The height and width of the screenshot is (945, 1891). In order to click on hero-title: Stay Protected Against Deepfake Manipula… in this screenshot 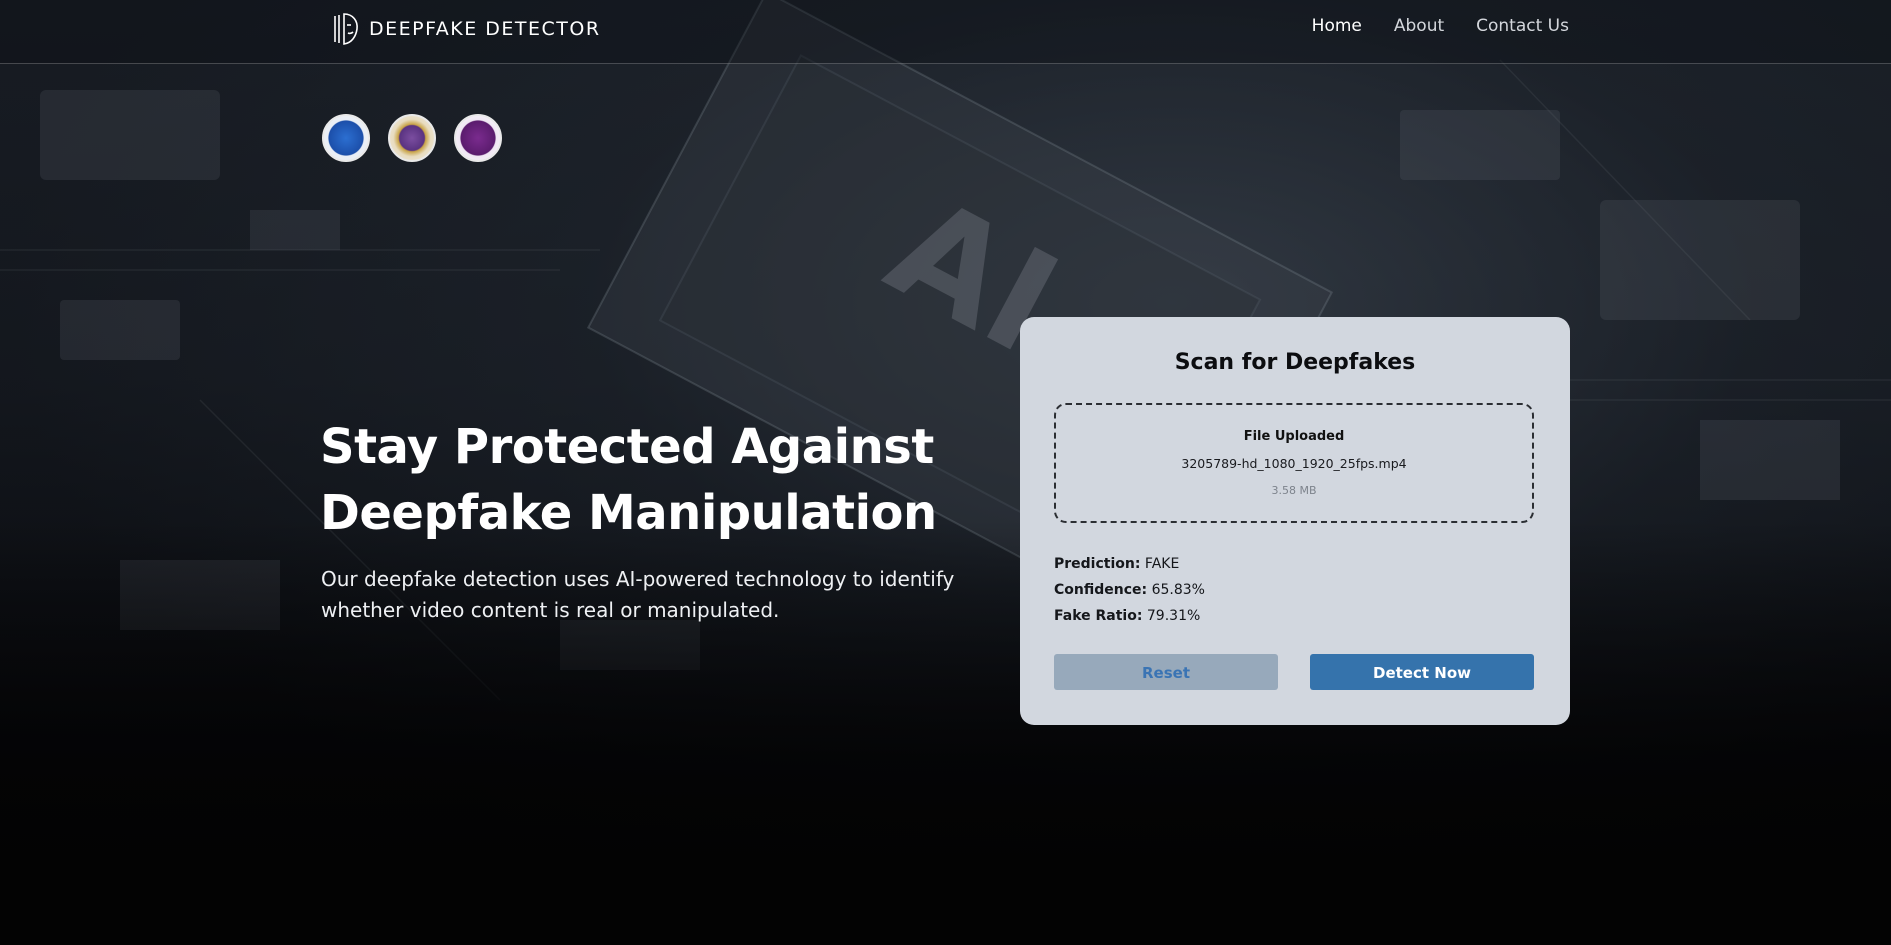, I will do `click(640, 480)`.